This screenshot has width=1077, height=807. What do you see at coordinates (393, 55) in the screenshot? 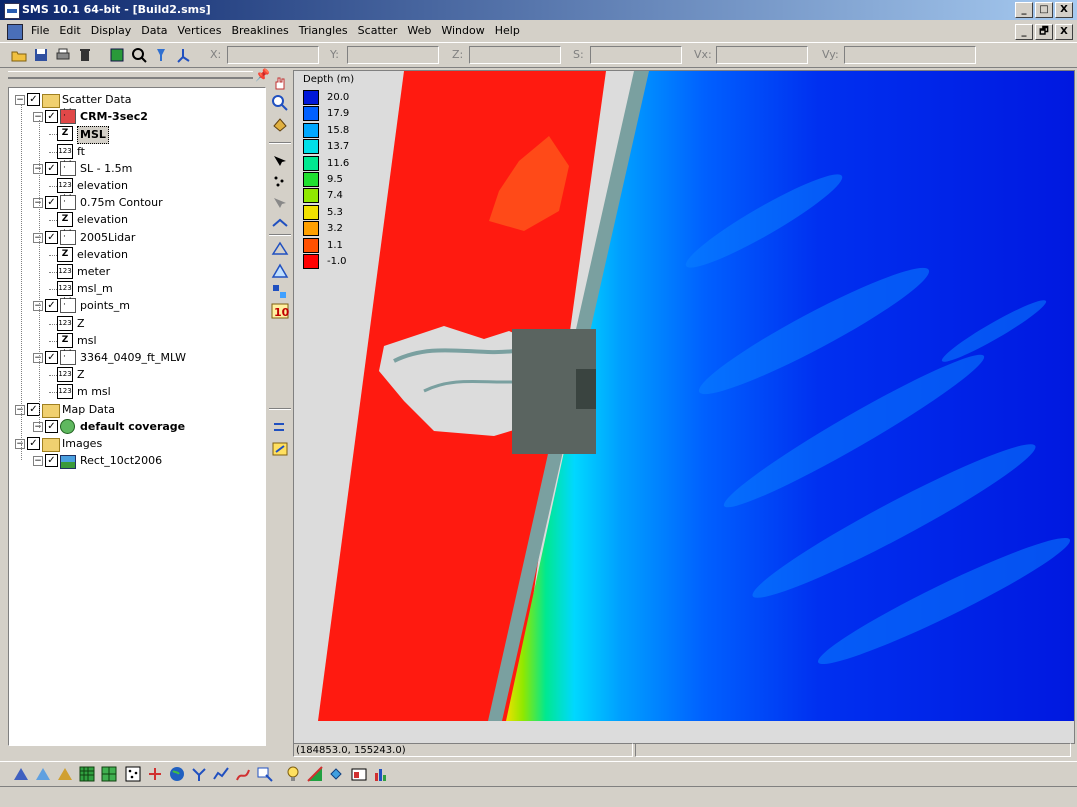
I see `y-field` at bounding box center [393, 55].